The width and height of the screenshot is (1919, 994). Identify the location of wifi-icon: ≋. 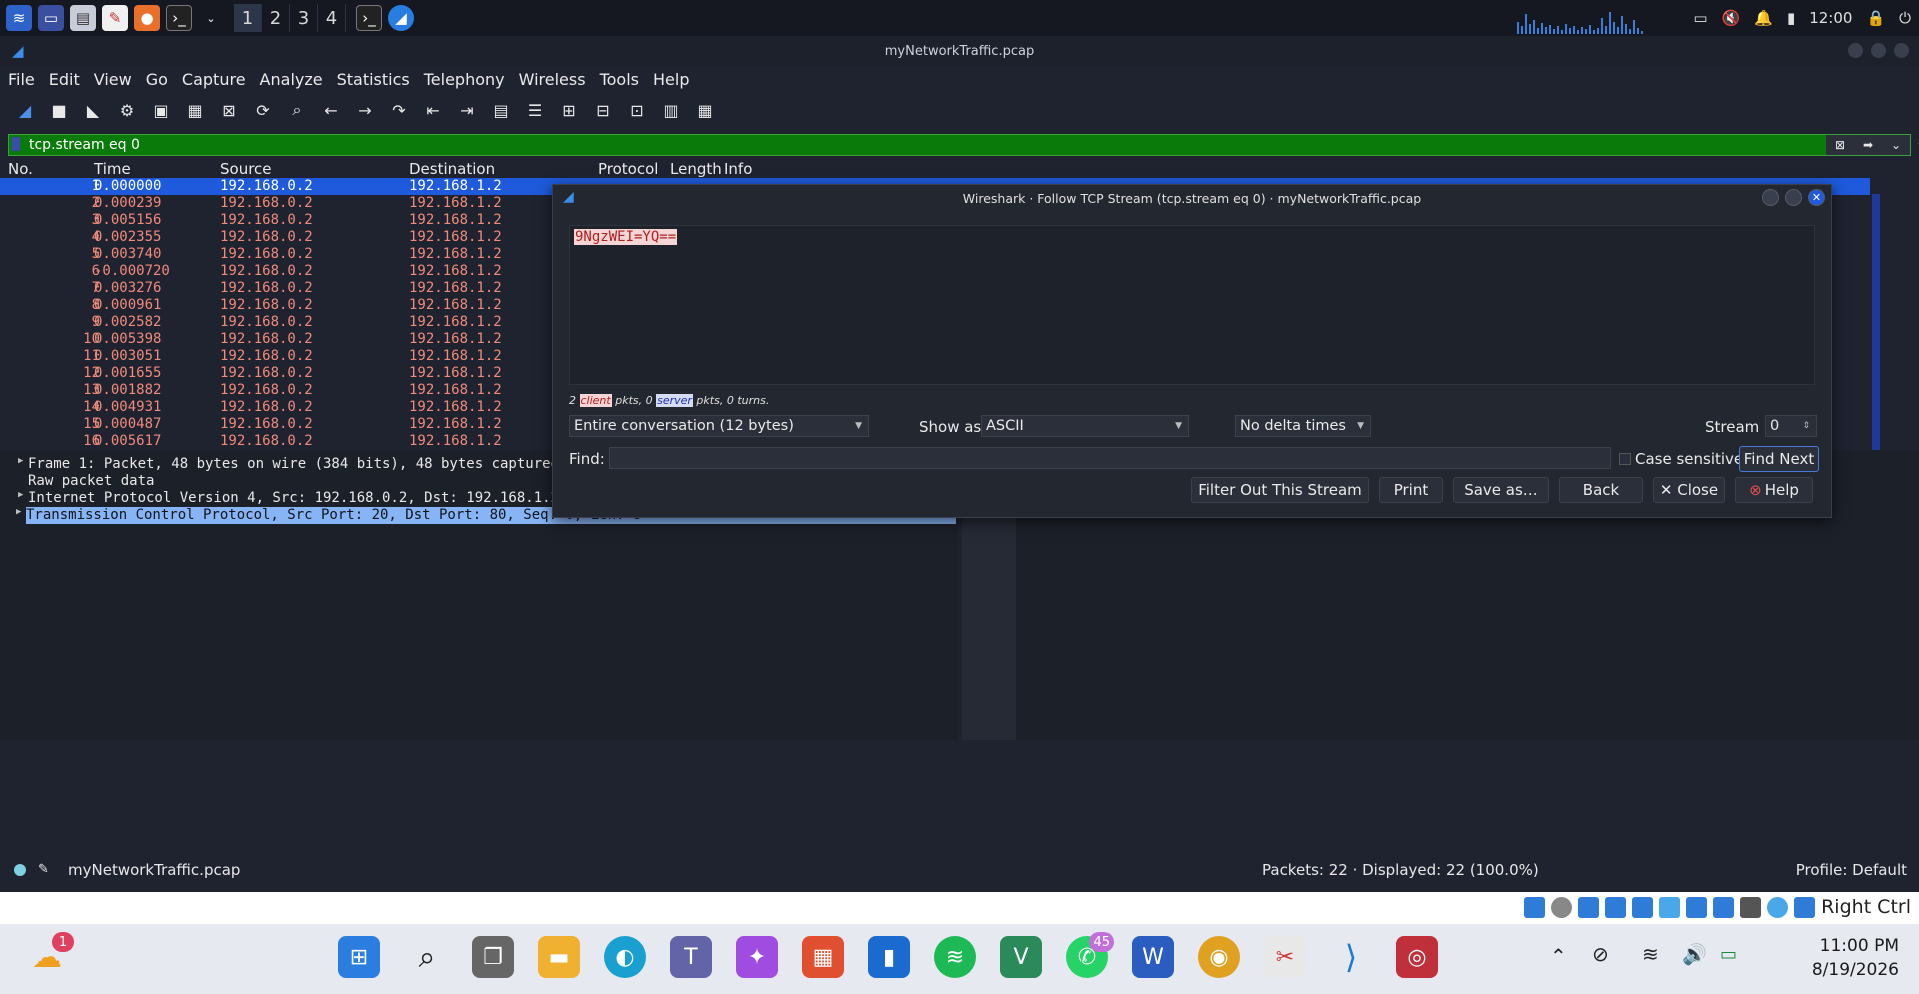
(1650, 954).